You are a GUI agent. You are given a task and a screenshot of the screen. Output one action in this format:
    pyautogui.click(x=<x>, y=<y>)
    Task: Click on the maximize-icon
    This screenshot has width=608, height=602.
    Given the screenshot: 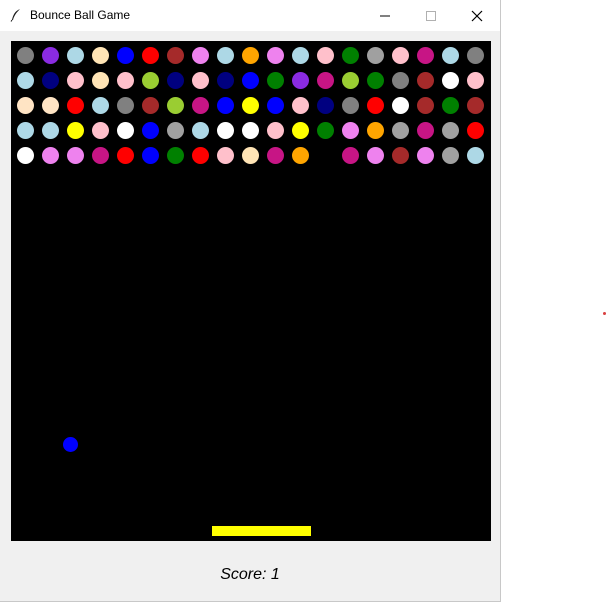 What is the action you would take?
    pyautogui.click(x=431, y=16)
    